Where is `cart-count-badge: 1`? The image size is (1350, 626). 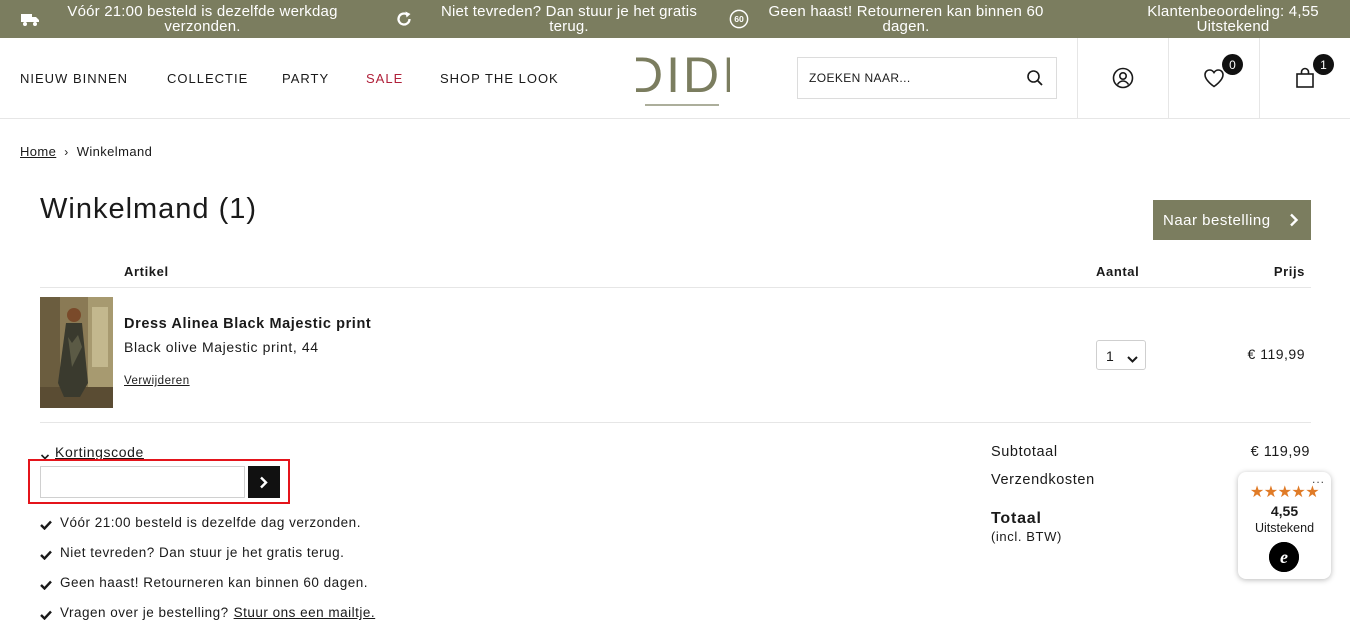 cart-count-badge: 1 is located at coordinates (1323, 64).